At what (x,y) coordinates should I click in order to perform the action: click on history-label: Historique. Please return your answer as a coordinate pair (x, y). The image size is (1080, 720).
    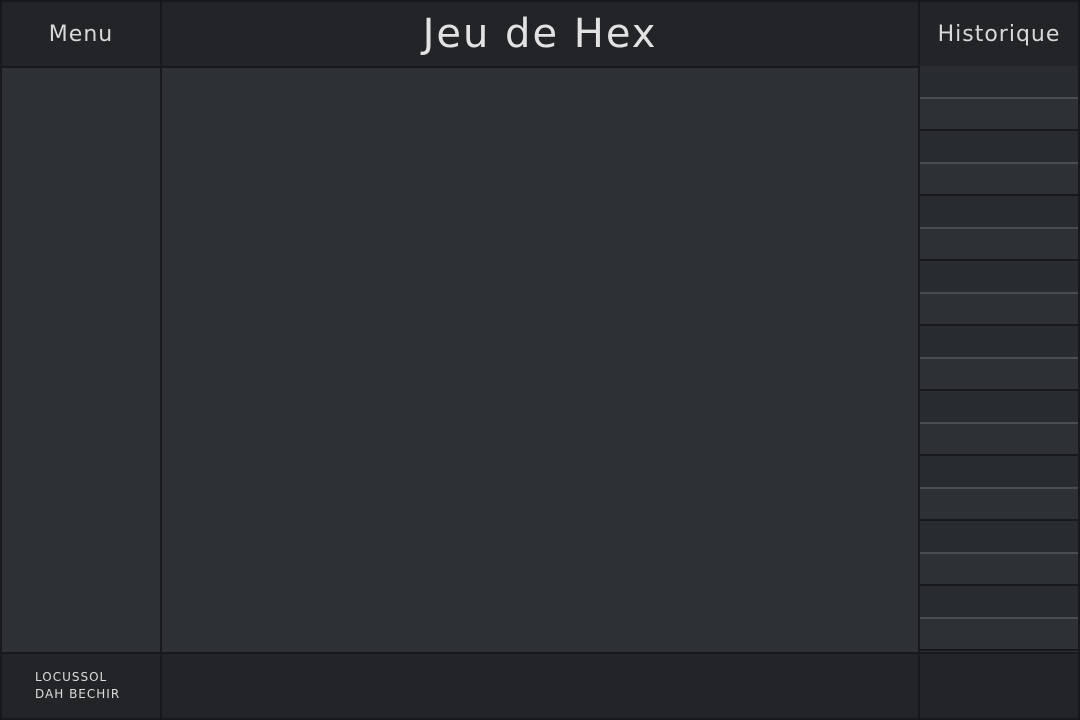
    Looking at the image, I should click on (999, 34).